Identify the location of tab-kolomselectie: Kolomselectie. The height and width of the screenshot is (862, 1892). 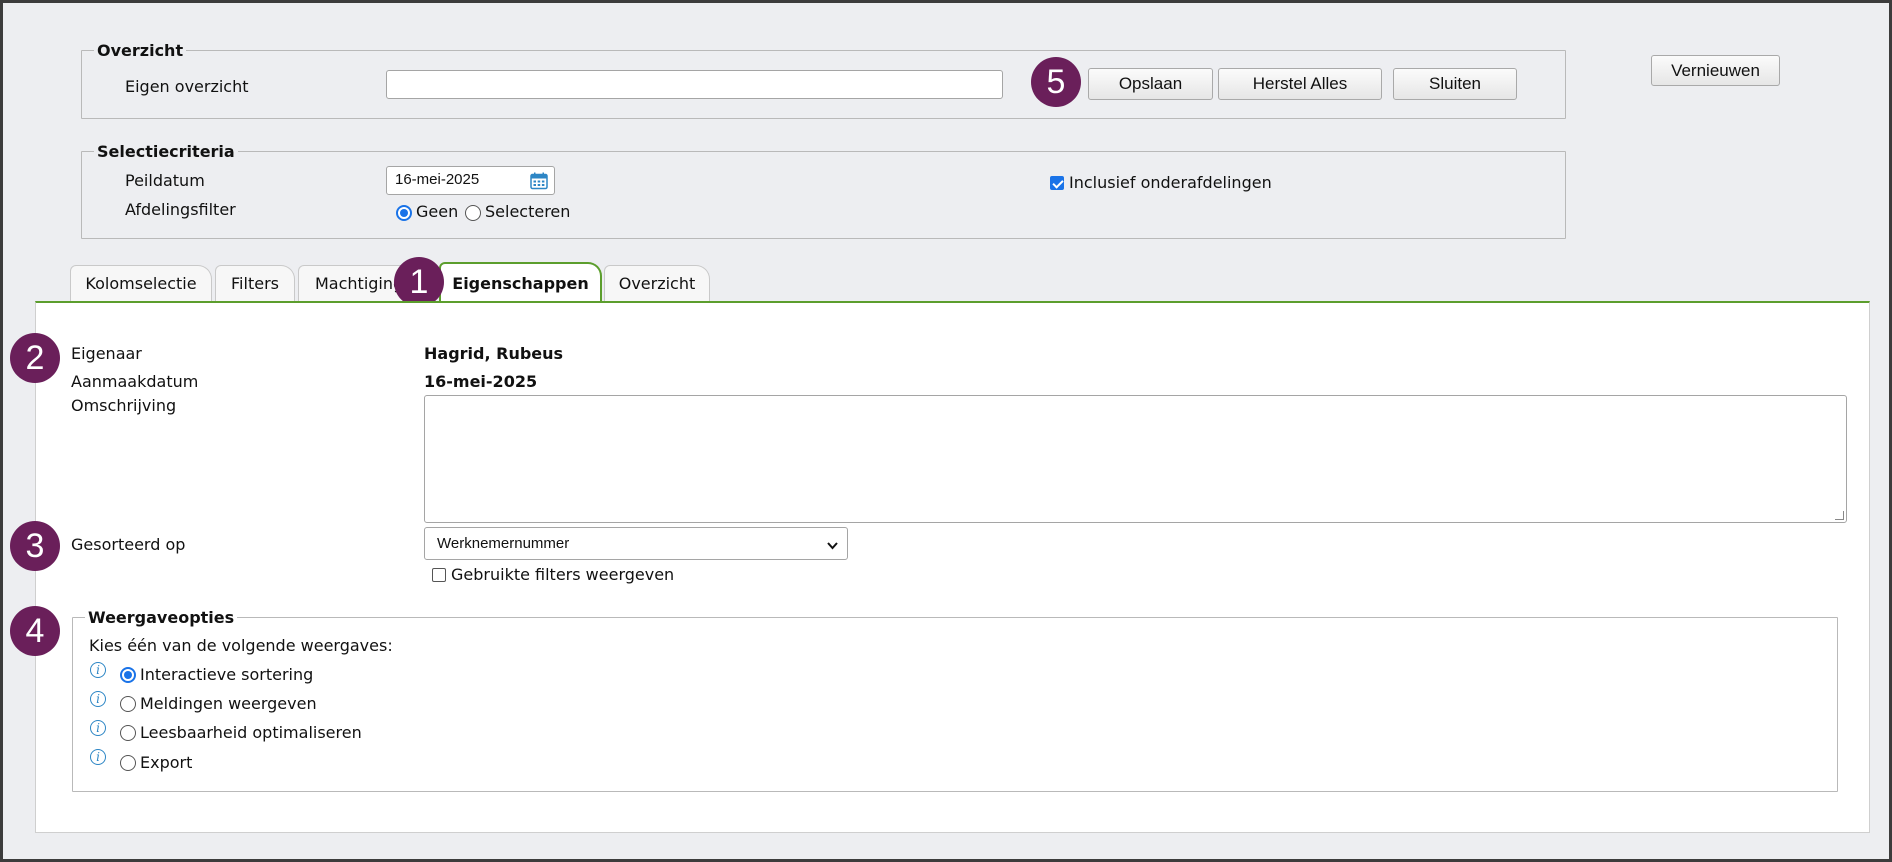
(141, 283).